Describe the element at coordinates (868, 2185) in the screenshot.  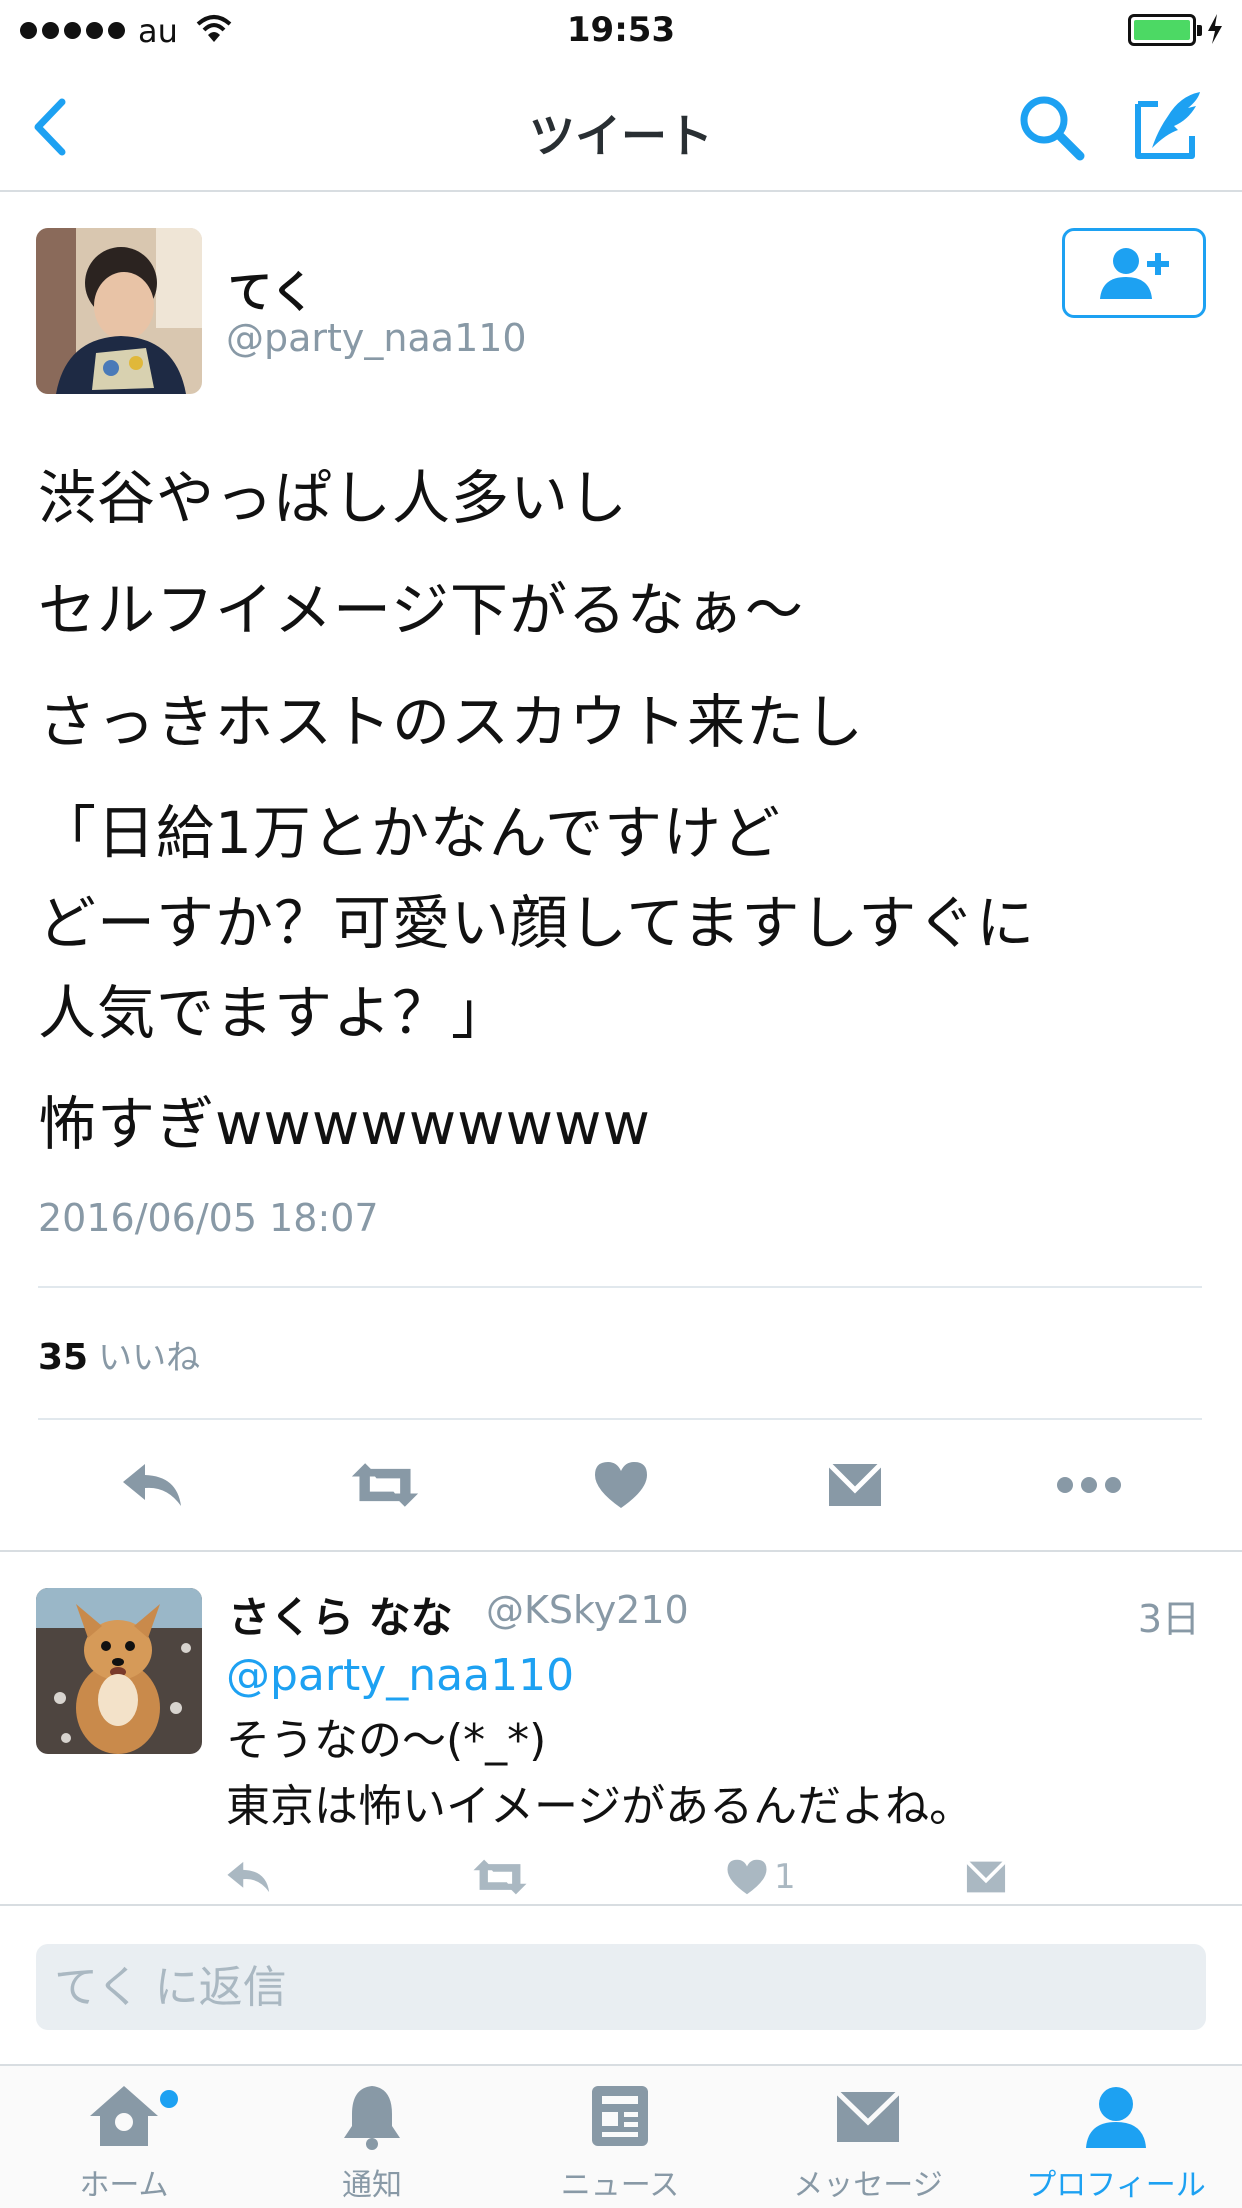
I see `tab-label: メッセージ` at that location.